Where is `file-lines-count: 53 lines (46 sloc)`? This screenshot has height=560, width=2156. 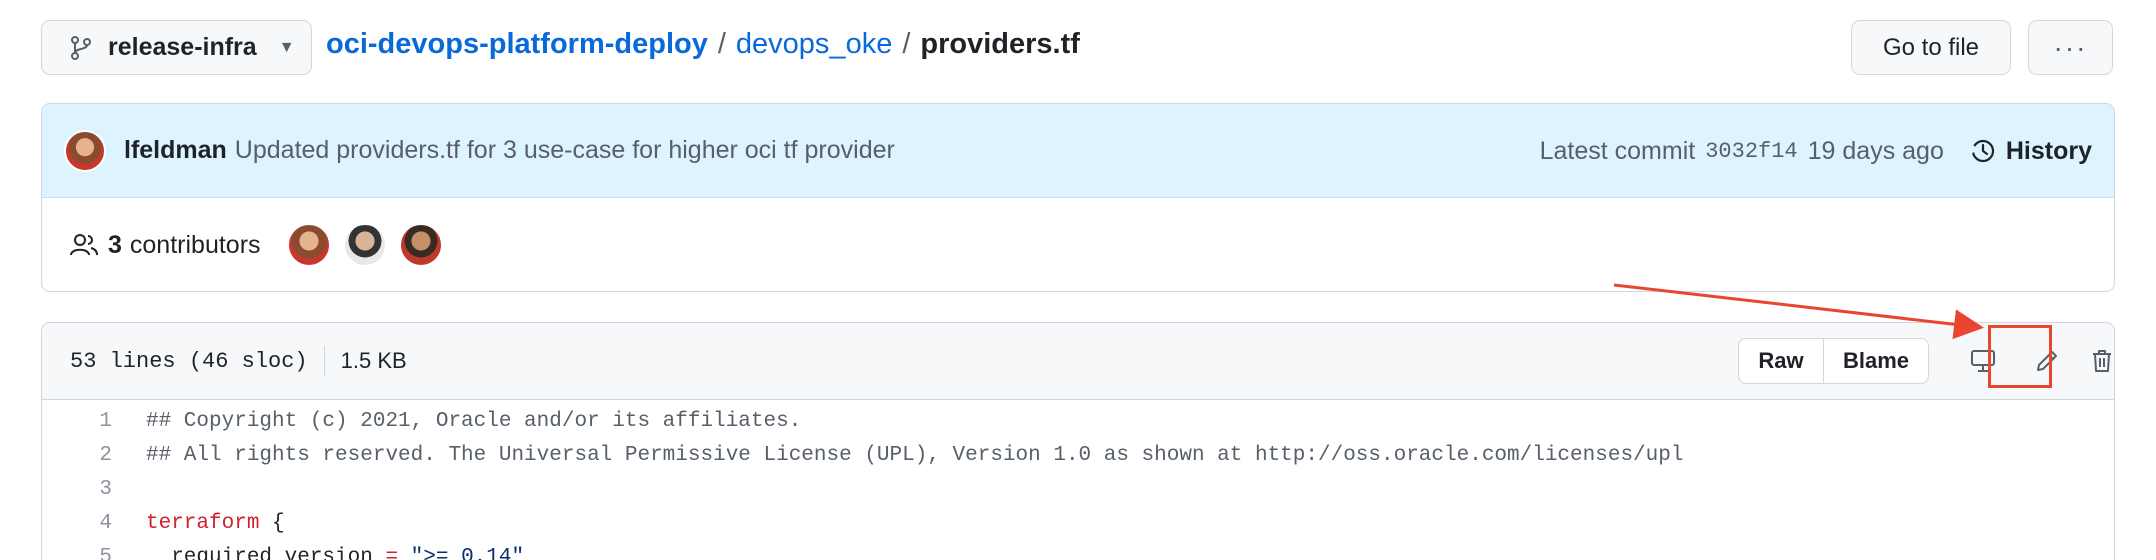 file-lines-count: 53 lines (46 sloc) is located at coordinates (189, 361).